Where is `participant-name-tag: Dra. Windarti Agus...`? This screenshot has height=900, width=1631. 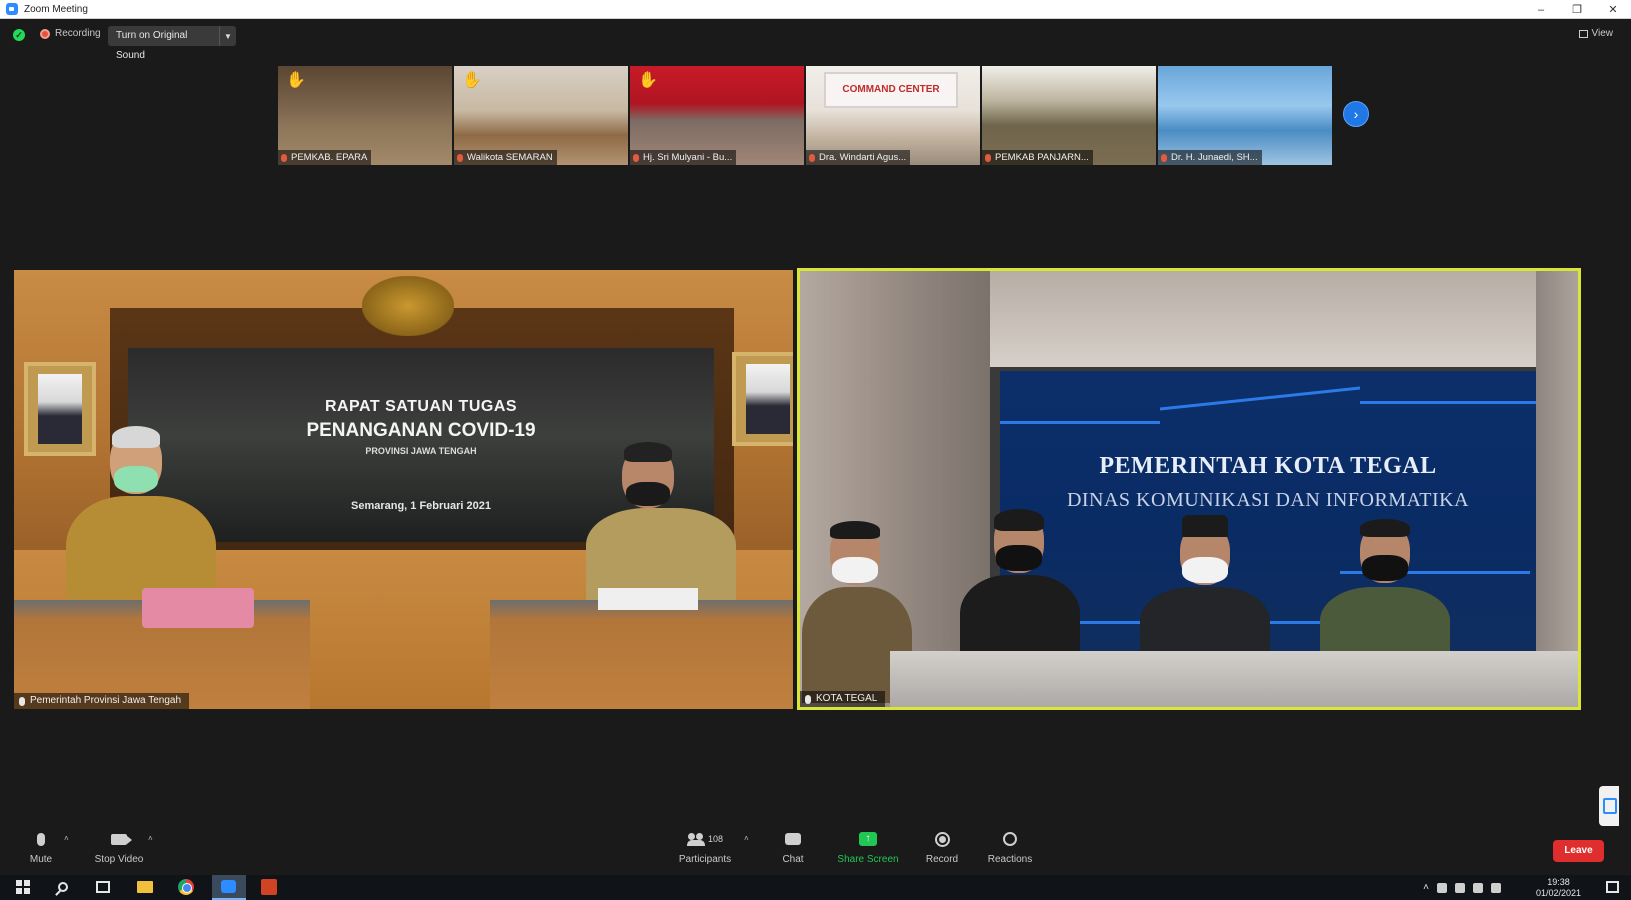 participant-name-tag: Dra. Windarti Agus... is located at coordinates (858, 157).